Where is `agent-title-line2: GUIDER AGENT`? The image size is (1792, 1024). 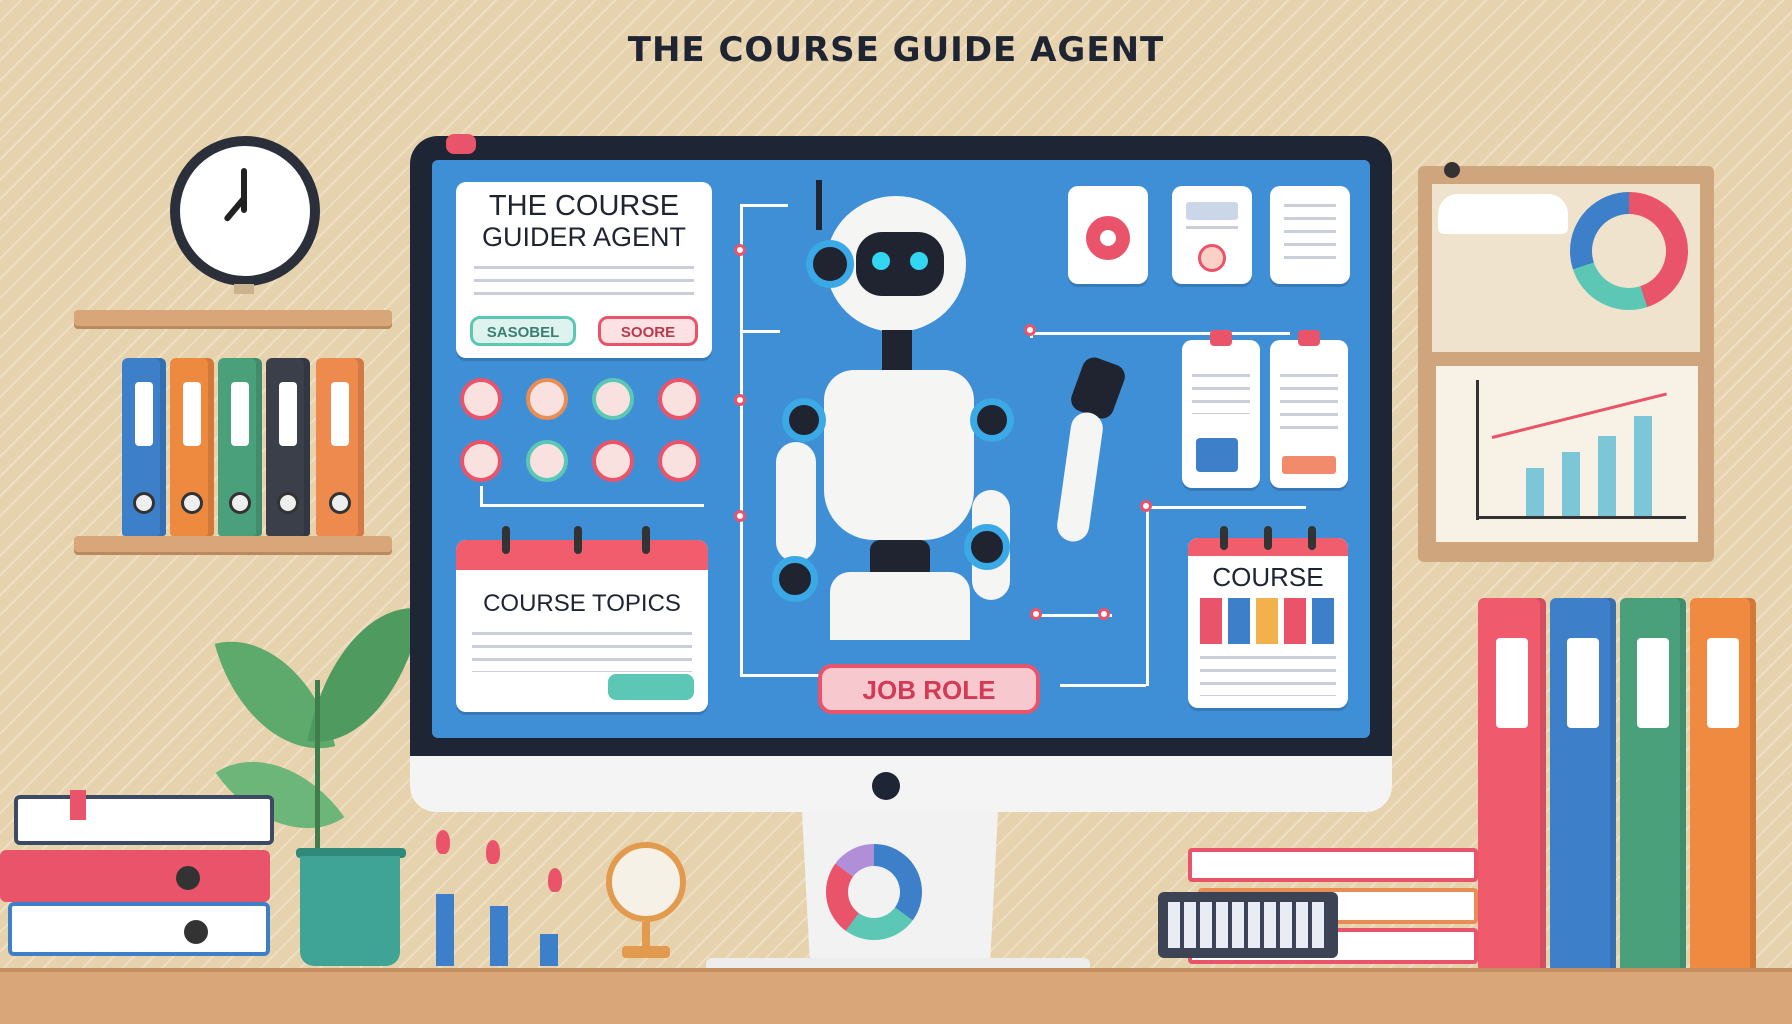 agent-title-line2: GUIDER AGENT is located at coordinates (584, 237).